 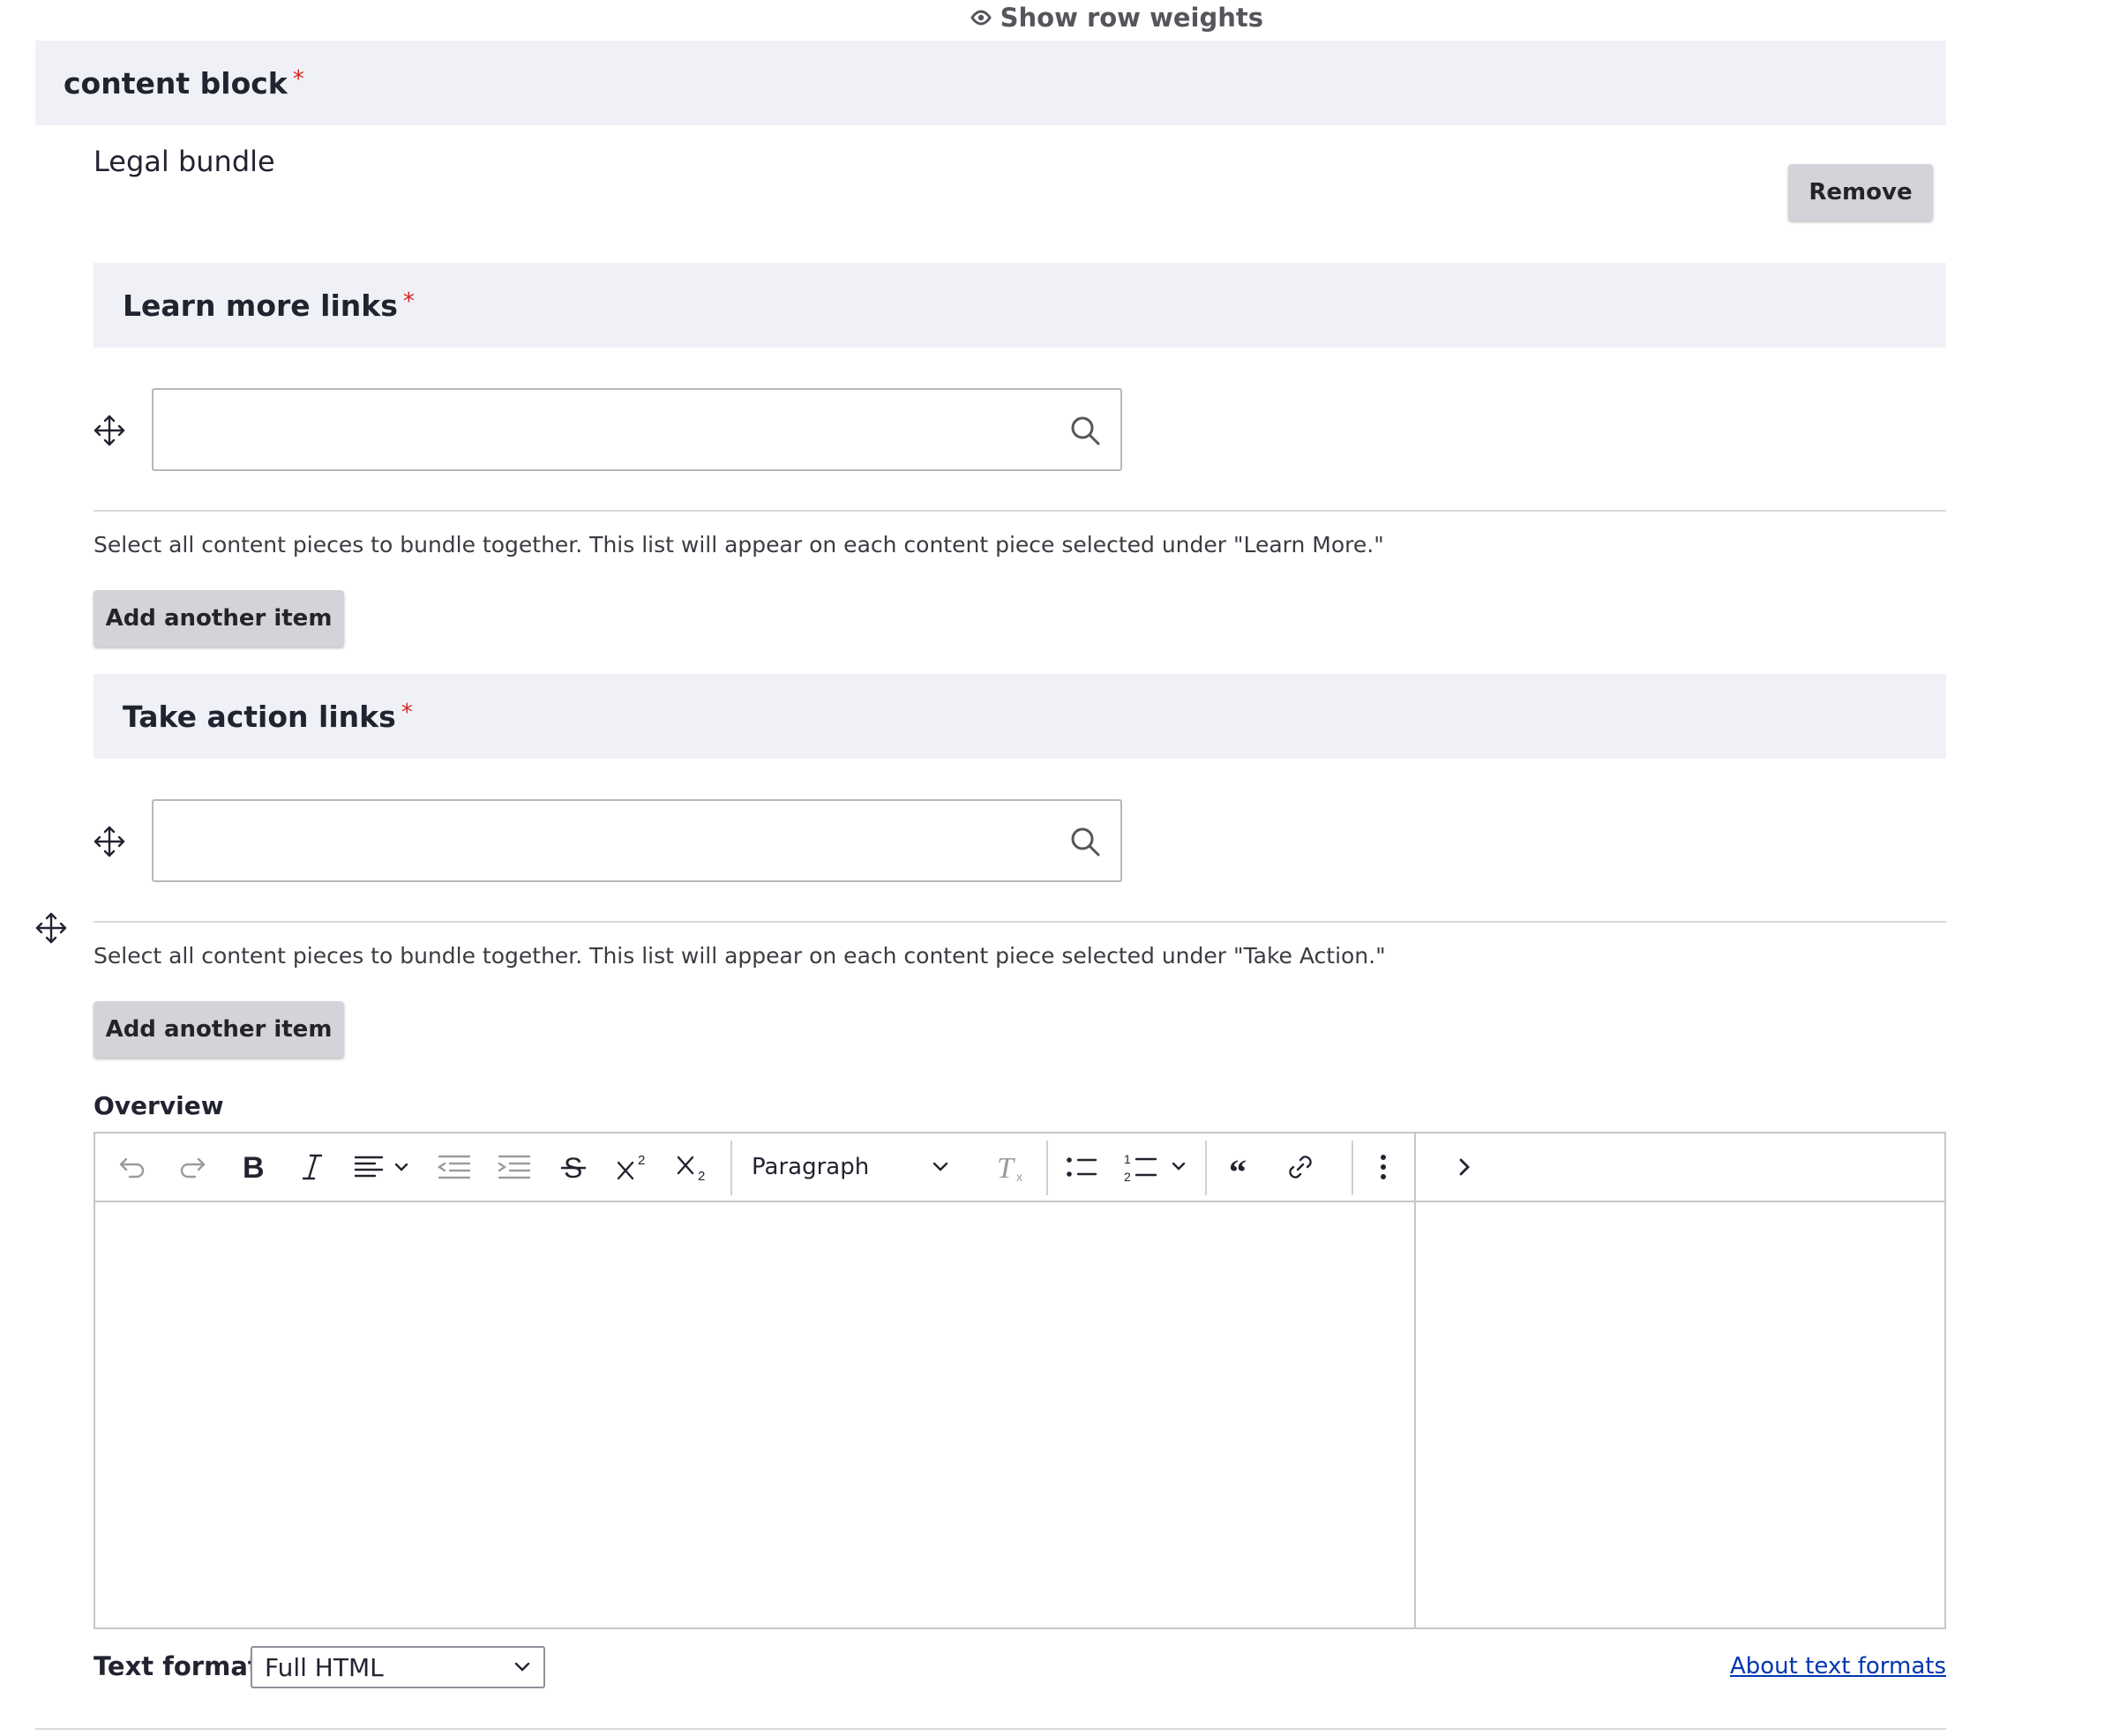 I want to click on editor-side-divider, so click(x=1415, y=1381).